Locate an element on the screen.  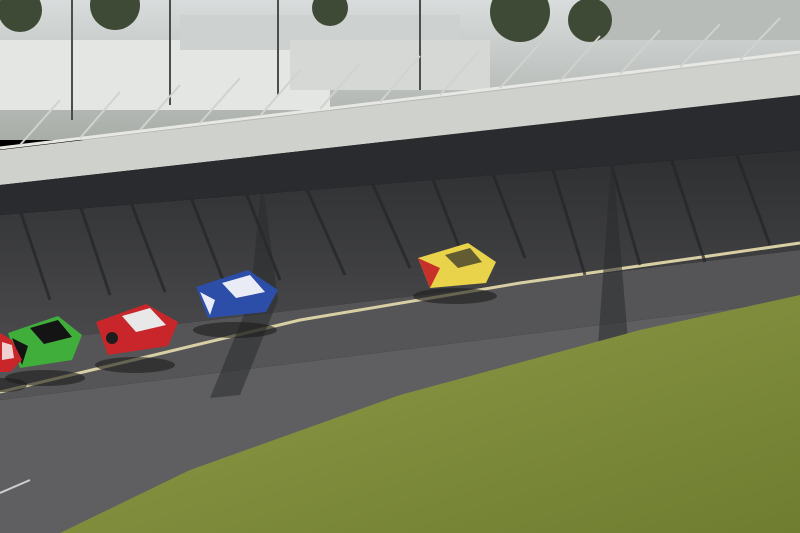
parking-area is located at coordinates (700, 20).